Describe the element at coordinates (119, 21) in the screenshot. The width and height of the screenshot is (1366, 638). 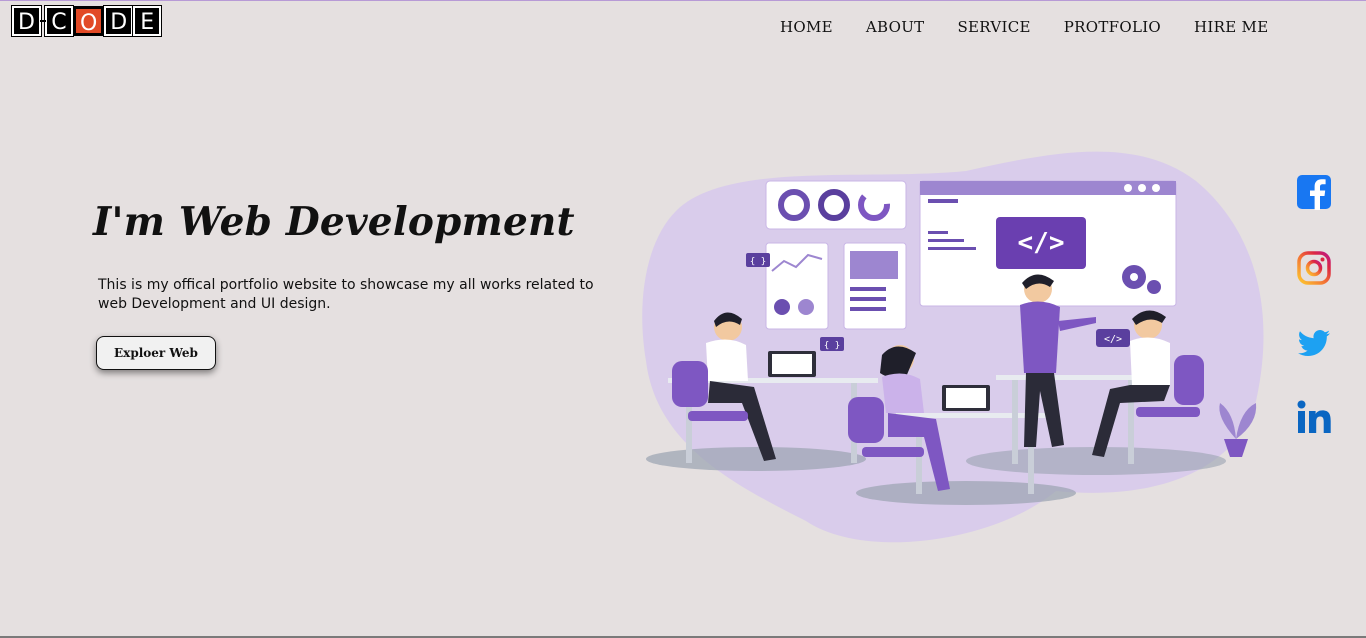
I see `logo-letter-d2: D` at that location.